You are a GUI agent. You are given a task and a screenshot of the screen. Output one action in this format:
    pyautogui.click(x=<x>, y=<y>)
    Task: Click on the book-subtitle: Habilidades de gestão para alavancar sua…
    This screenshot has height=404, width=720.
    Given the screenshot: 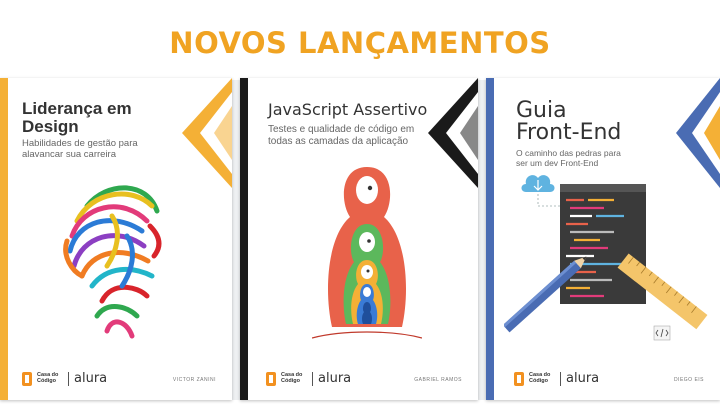 What is the action you would take?
    pyautogui.click(x=80, y=149)
    